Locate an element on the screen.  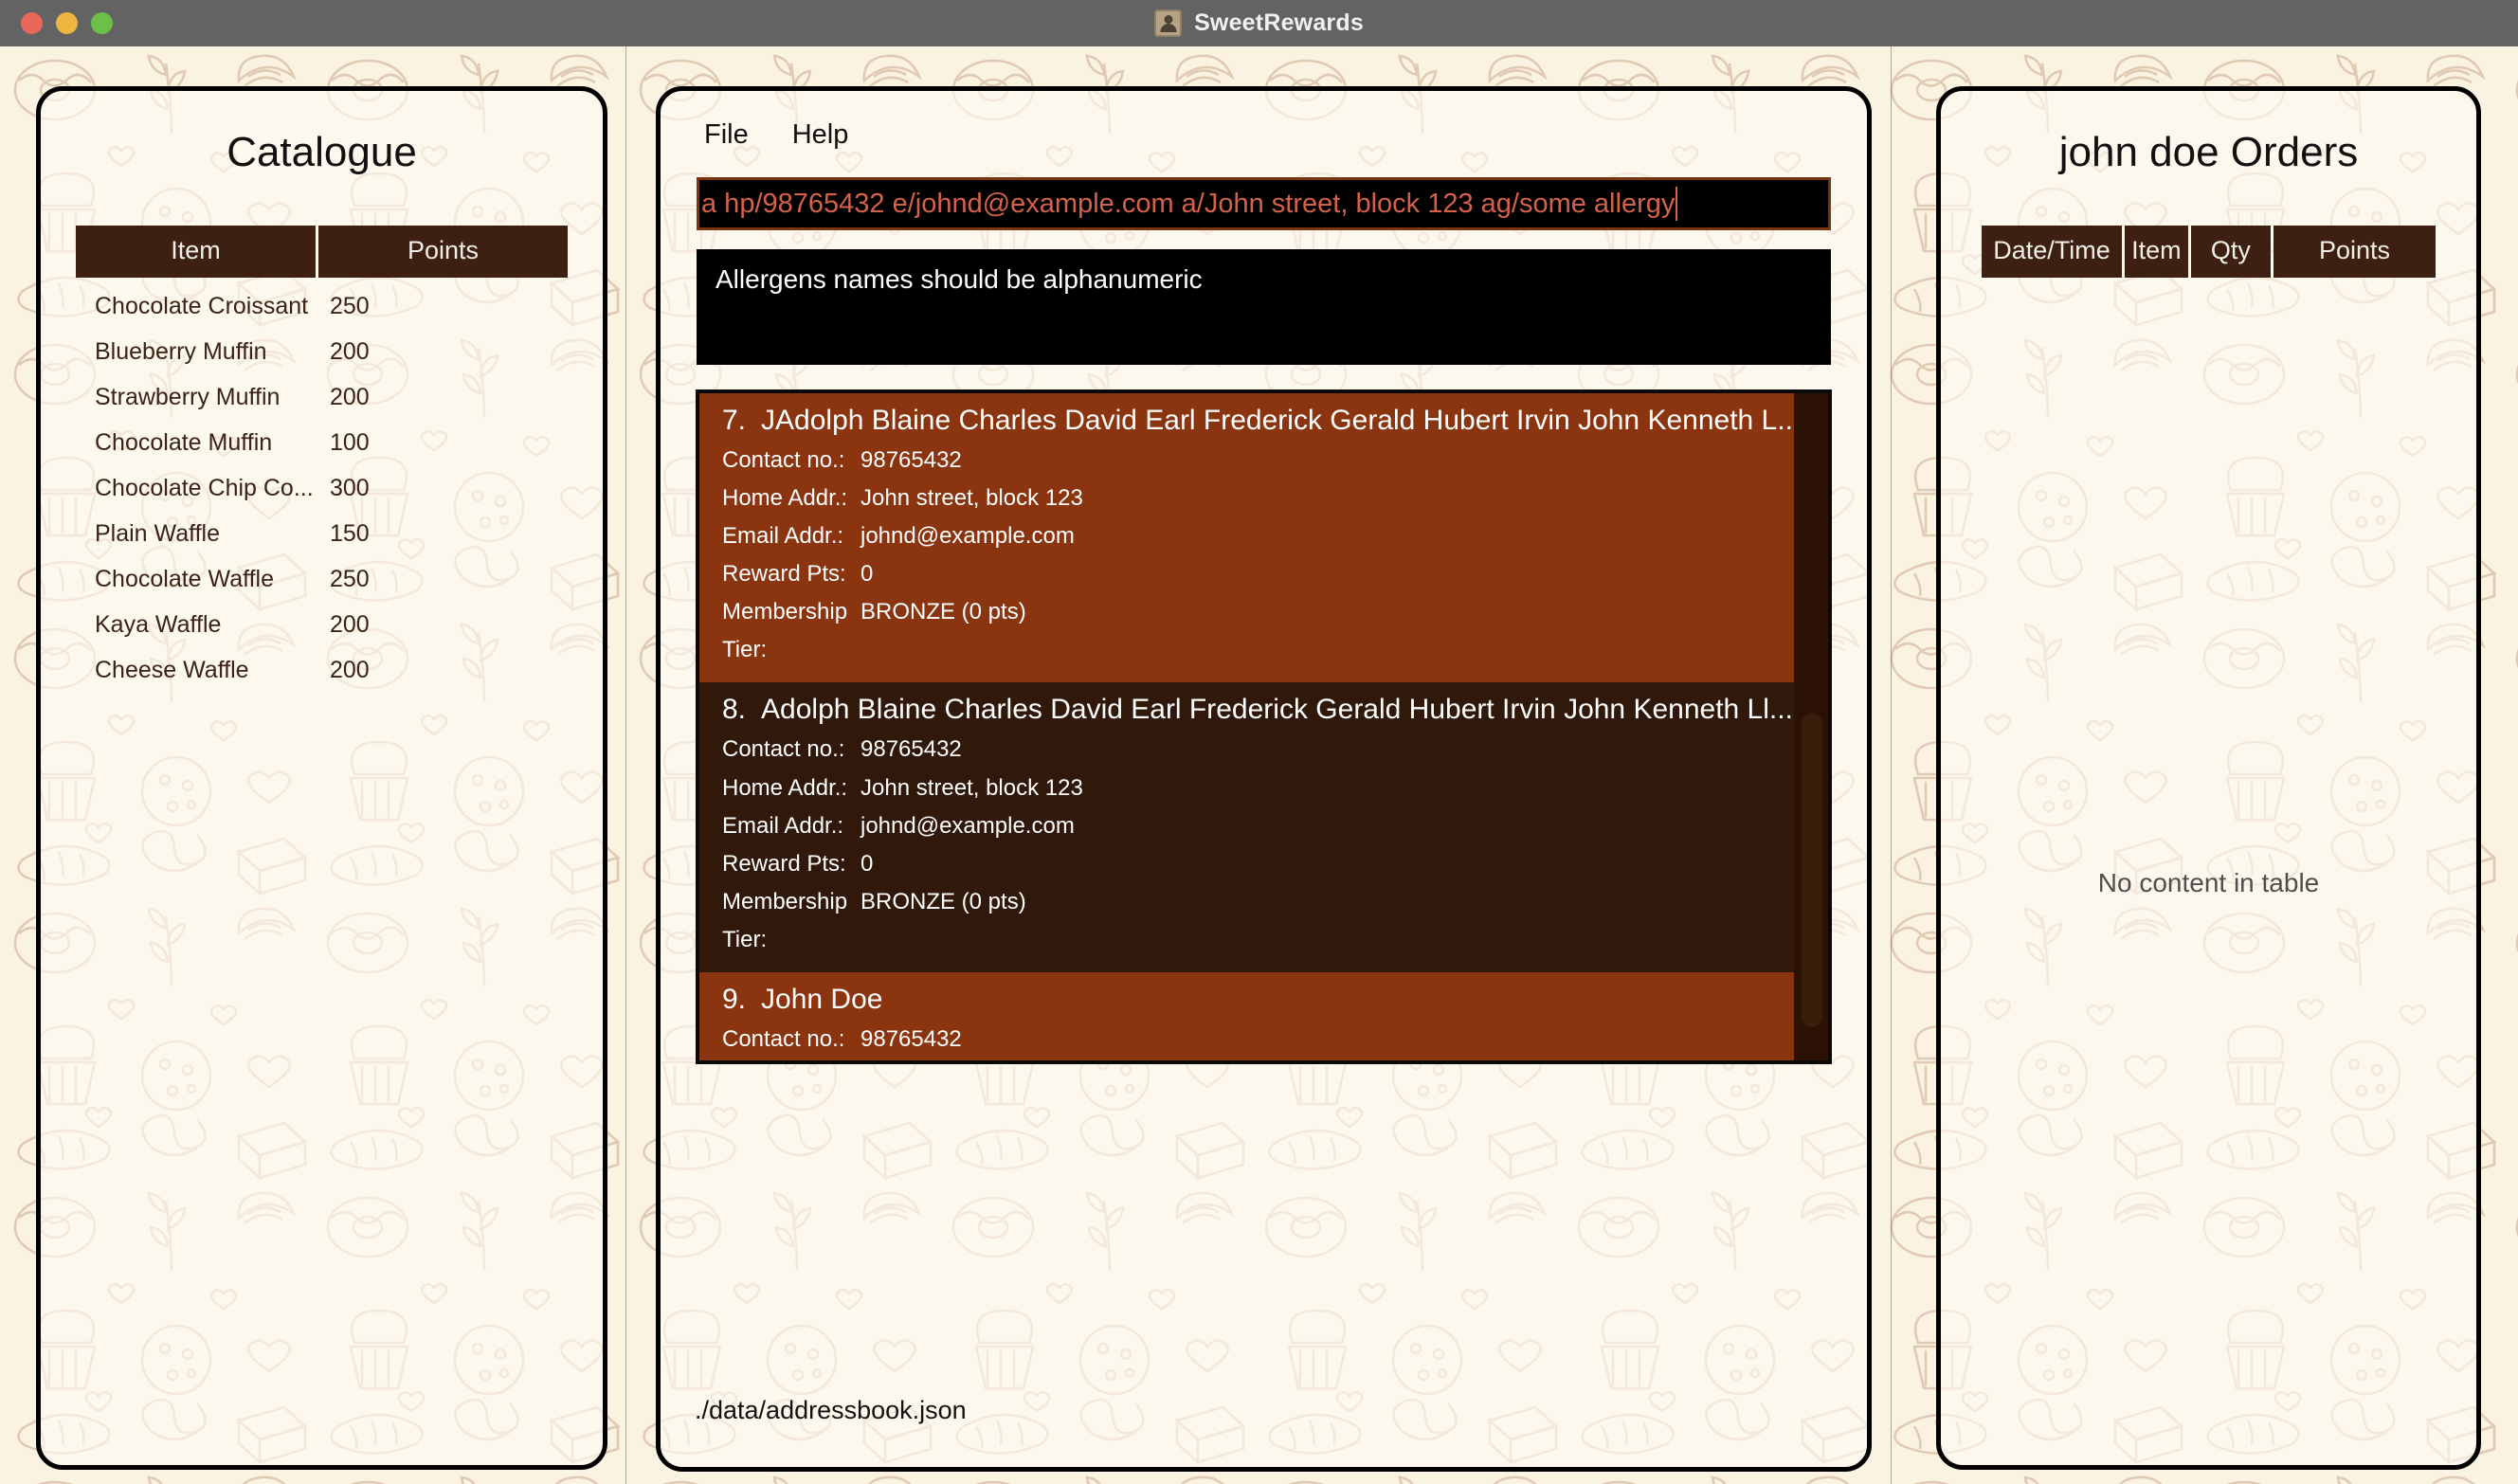
catalogue-column-points: Points is located at coordinates (443, 252).